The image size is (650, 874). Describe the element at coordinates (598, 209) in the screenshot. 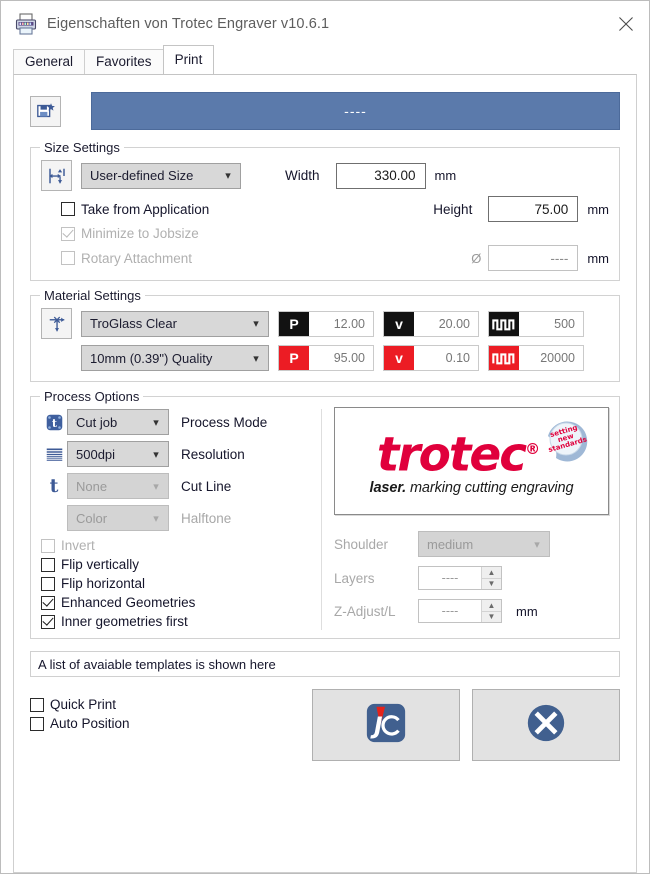

I see `height-unit: mm` at that location.